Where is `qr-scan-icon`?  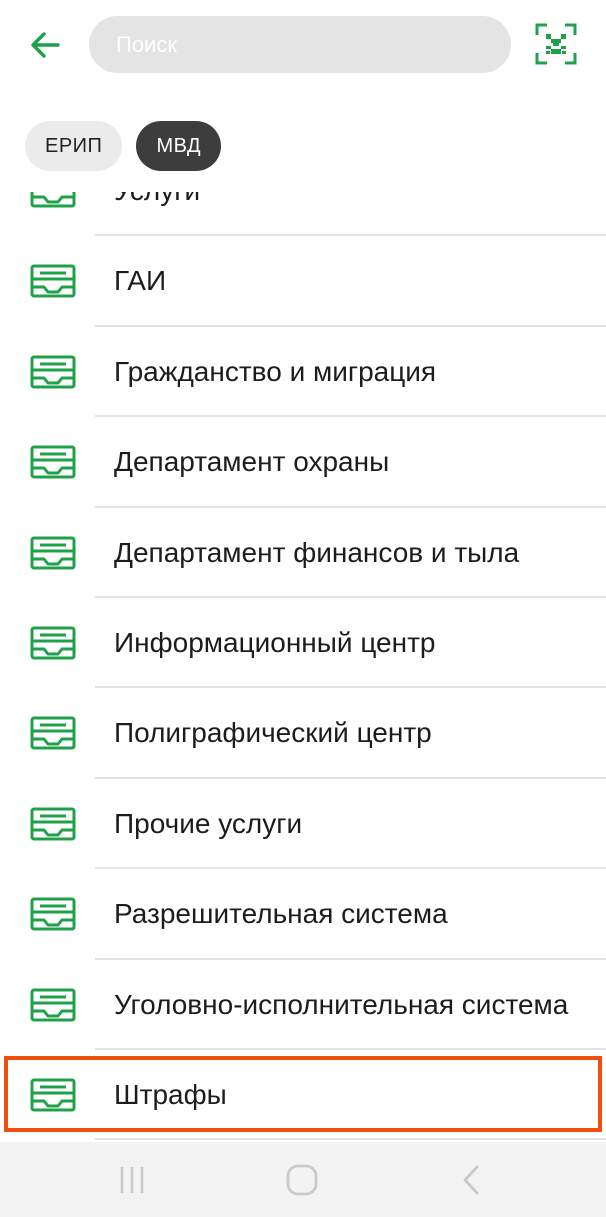 qr-scan-icon is located at coordinates (556, 44).